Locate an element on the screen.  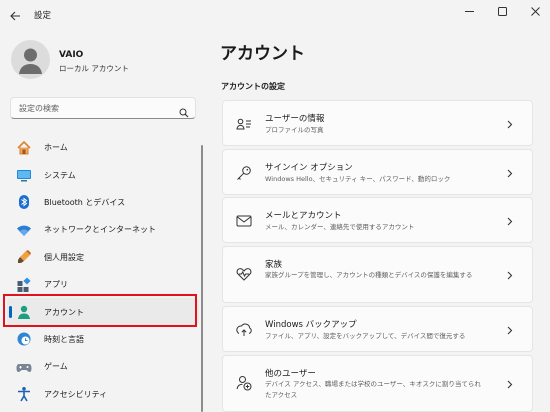
card-title: Windows バックアップ is located at coordinates (311, 325).